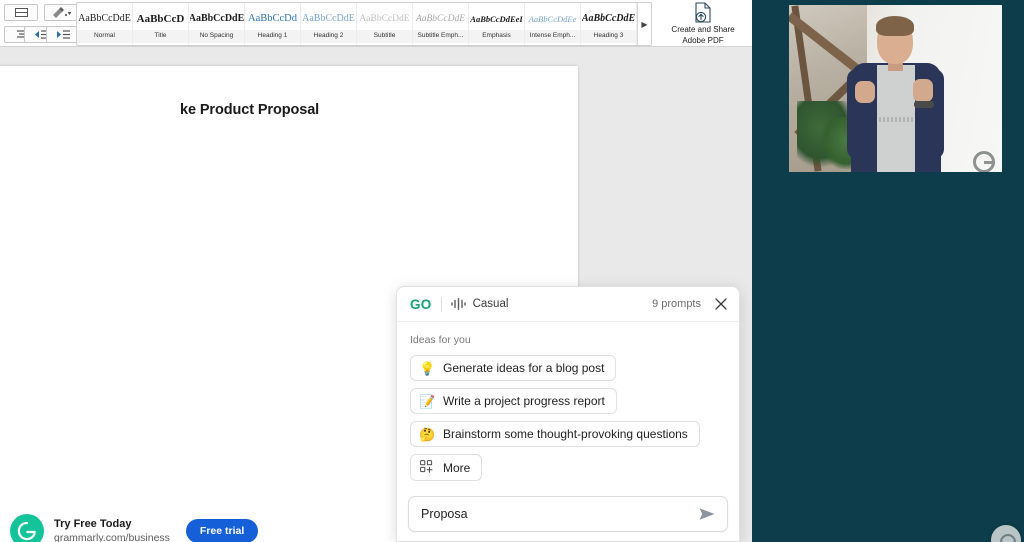  Describe the element at coordinates (552, 18) in the screenshot. I see `style-sample: AaBbCcDdEe` at that location.